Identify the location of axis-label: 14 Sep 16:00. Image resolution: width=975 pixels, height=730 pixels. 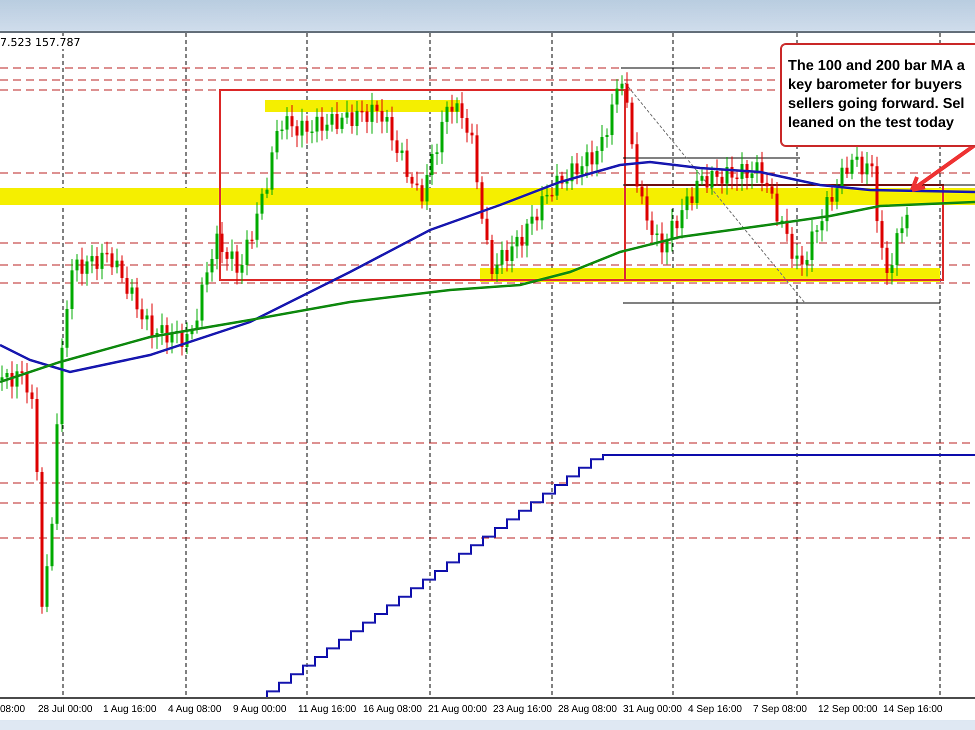
(912, 709).